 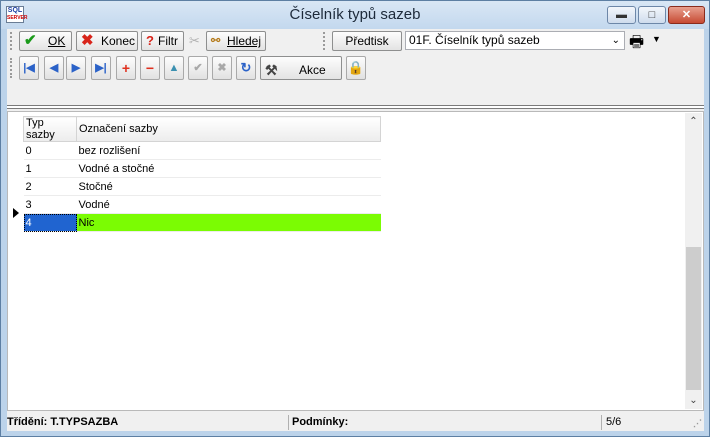 What do you see at coordinates (228, 168) in the screenshot?
I see `cell-oznaceni: Vodné a stočné` at bounding box center [228, 168].